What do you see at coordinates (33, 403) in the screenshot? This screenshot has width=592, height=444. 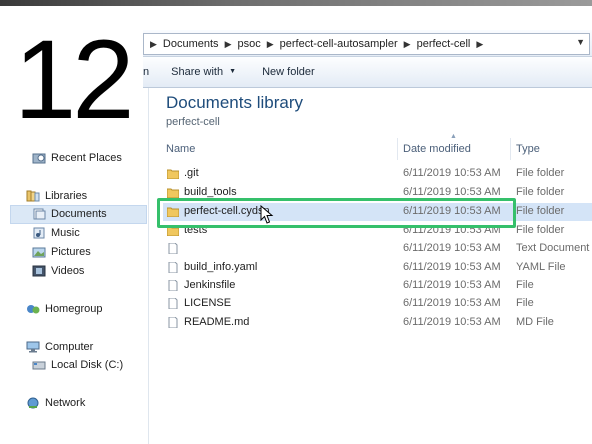 I see `network-icon` at bounding box center [33, 403].